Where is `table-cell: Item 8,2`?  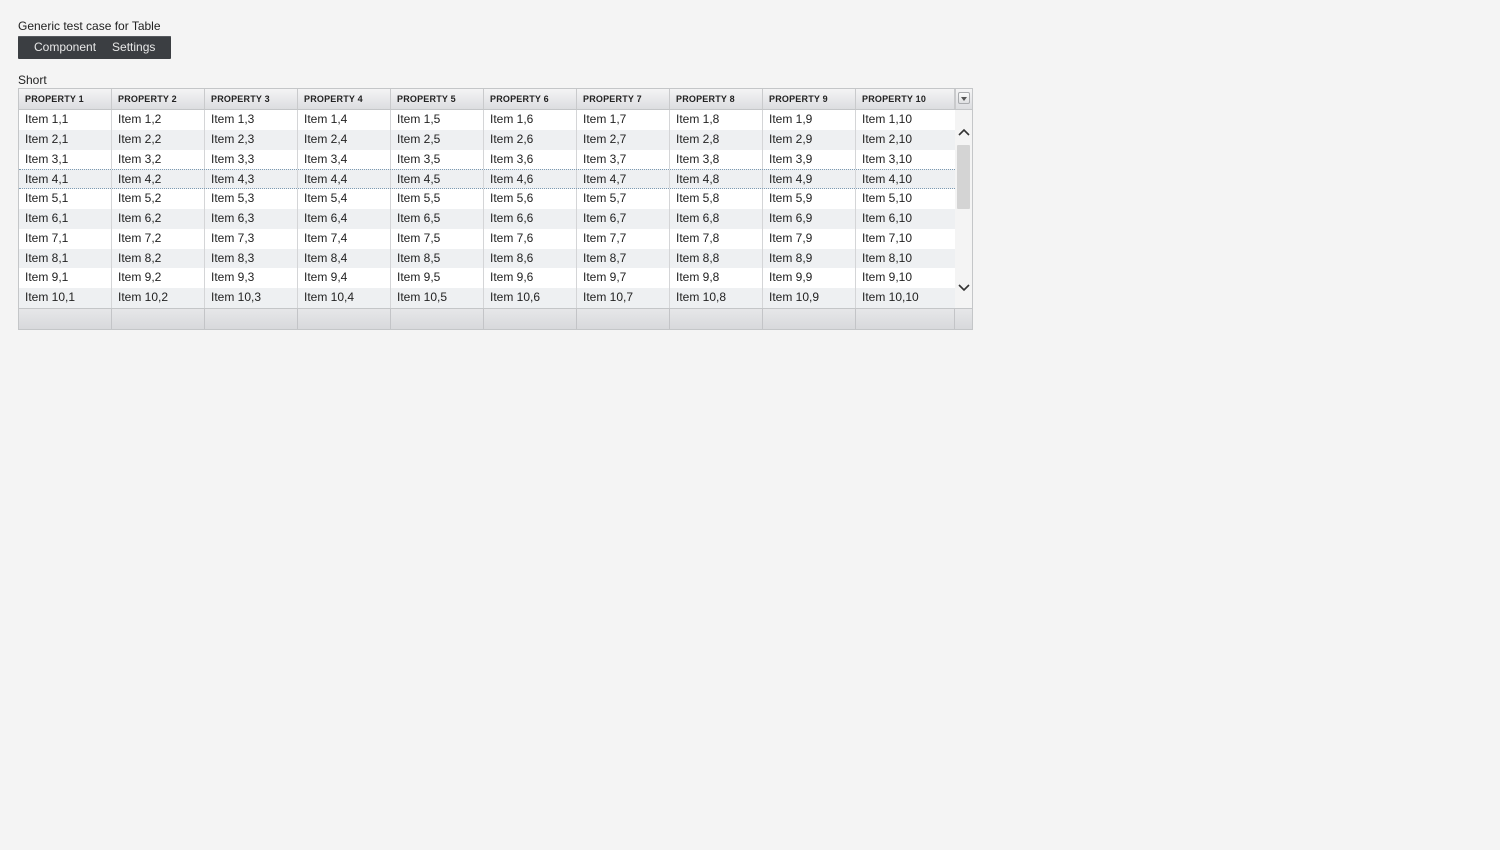 table-cell: Item 8,2 is located at coordinates (158, 258).